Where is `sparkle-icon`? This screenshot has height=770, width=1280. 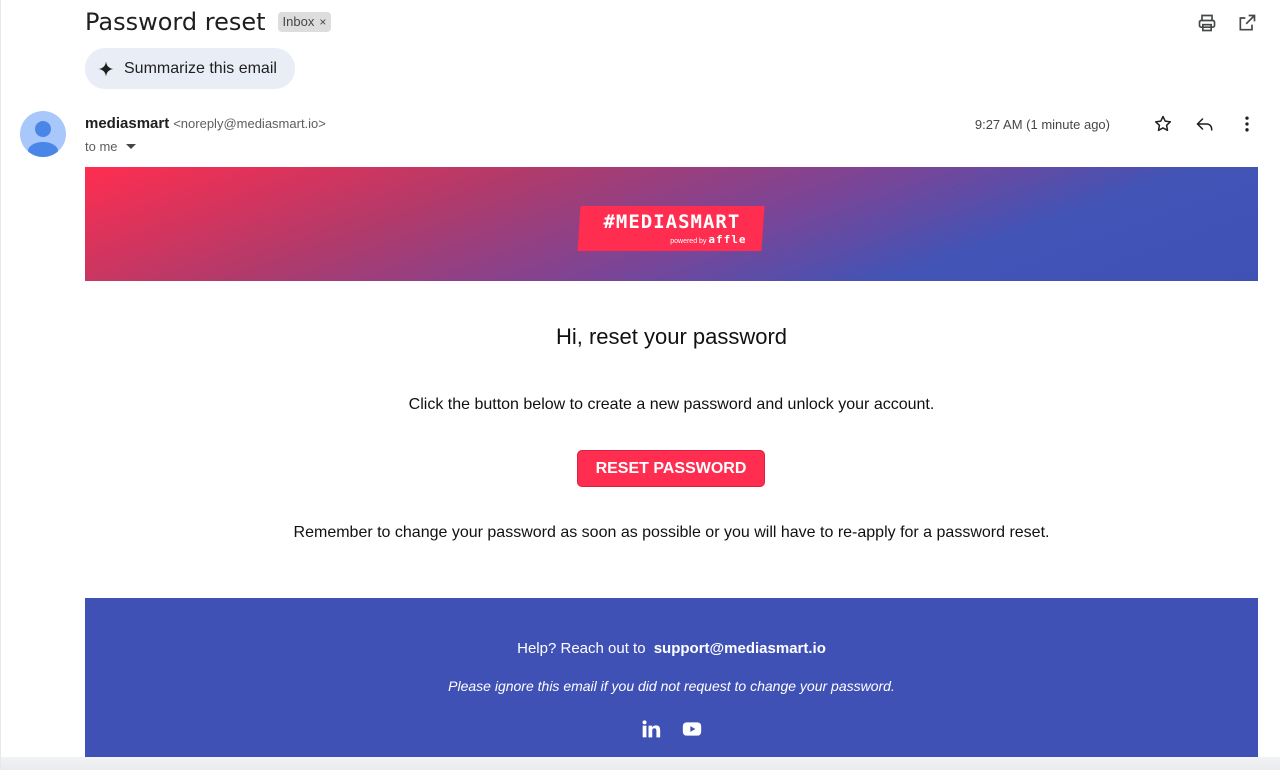
sparkle-icon is located at coordinates (106, 68).